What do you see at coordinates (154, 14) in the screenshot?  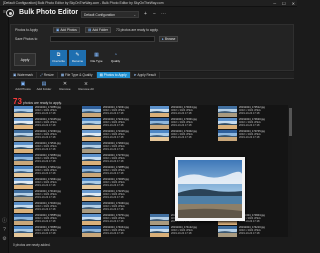 I see `remove-configuration-icon: −` at bounding box center [154, 14].